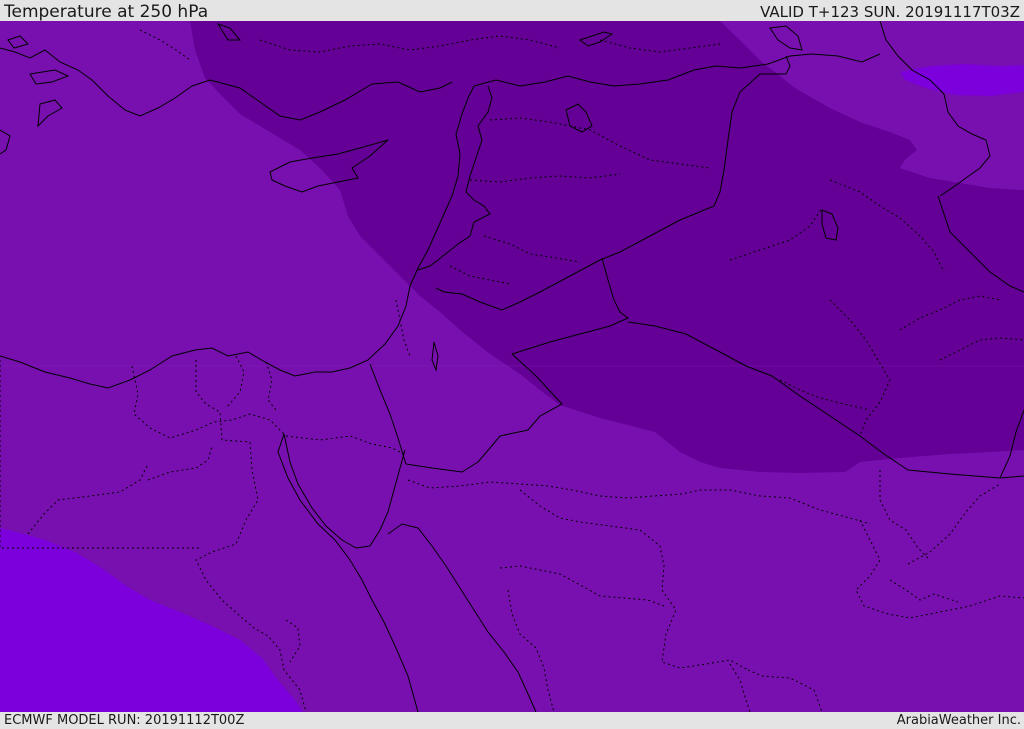 The width and height of the screenshot is (1024, 729). Describe the element at coordinates (106, 12) in the screenshot. I see `map-title: Temperature at 250 hPa` at that location.